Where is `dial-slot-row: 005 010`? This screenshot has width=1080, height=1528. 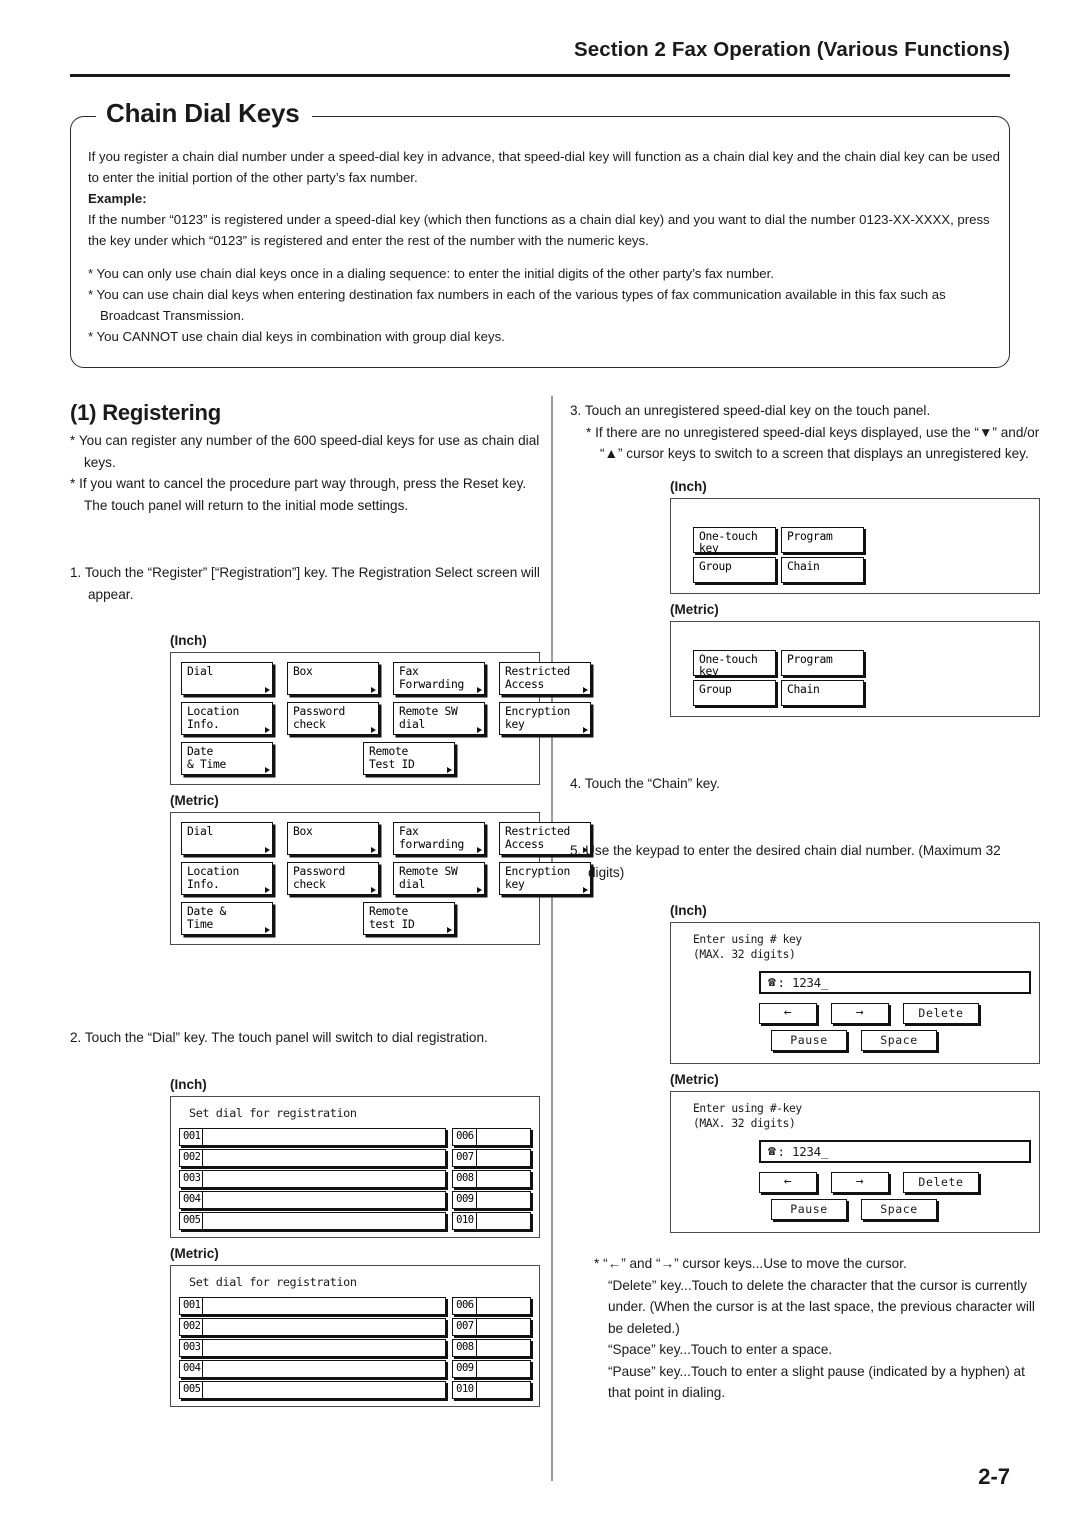 dial-slot-row: 005 010 is located at coordinates (355, 1389).